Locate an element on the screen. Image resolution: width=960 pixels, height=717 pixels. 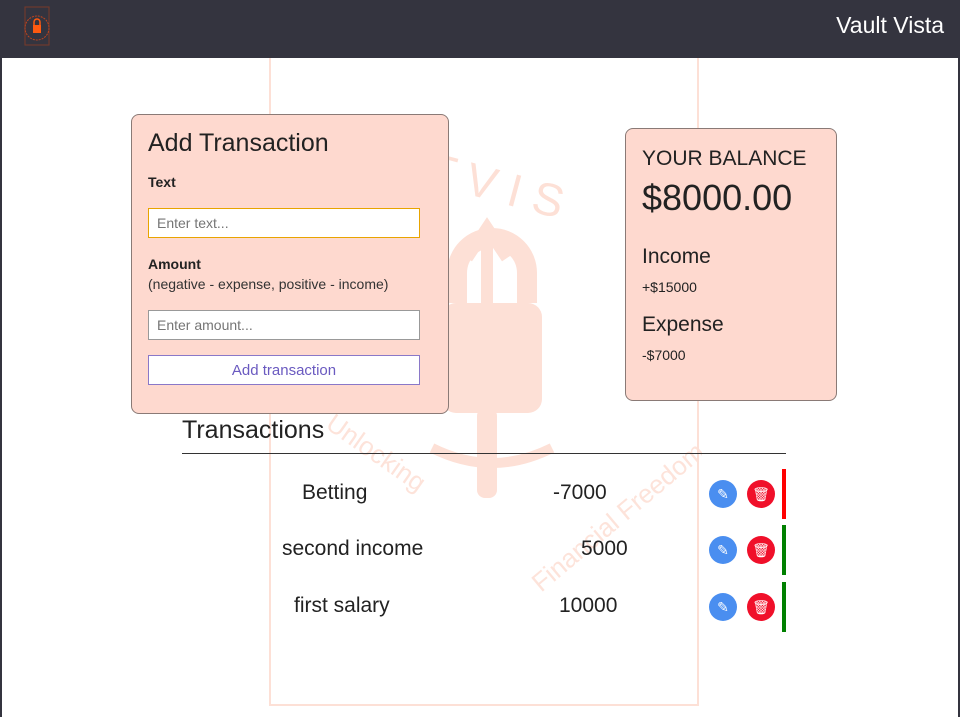
transaction-amount: 5000 is located at coordinates (604, 548).